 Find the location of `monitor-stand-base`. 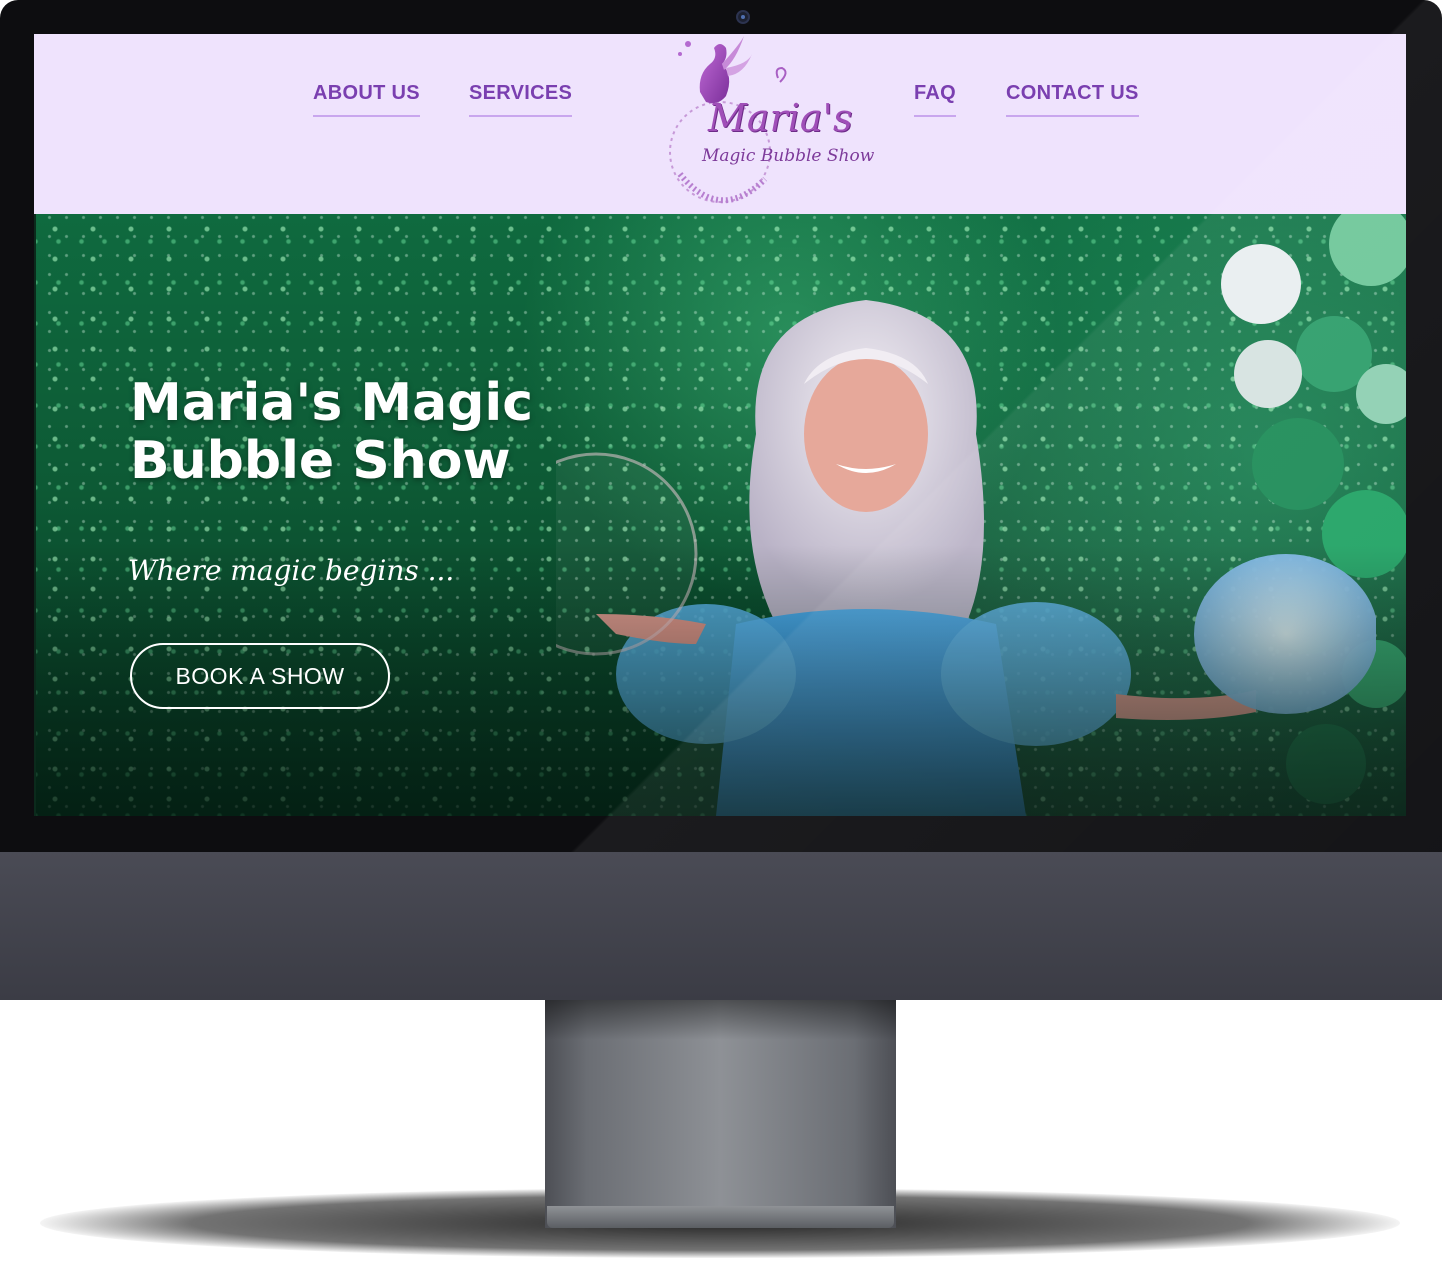

monitor-stand-base is located at coordinates (720, 1217).